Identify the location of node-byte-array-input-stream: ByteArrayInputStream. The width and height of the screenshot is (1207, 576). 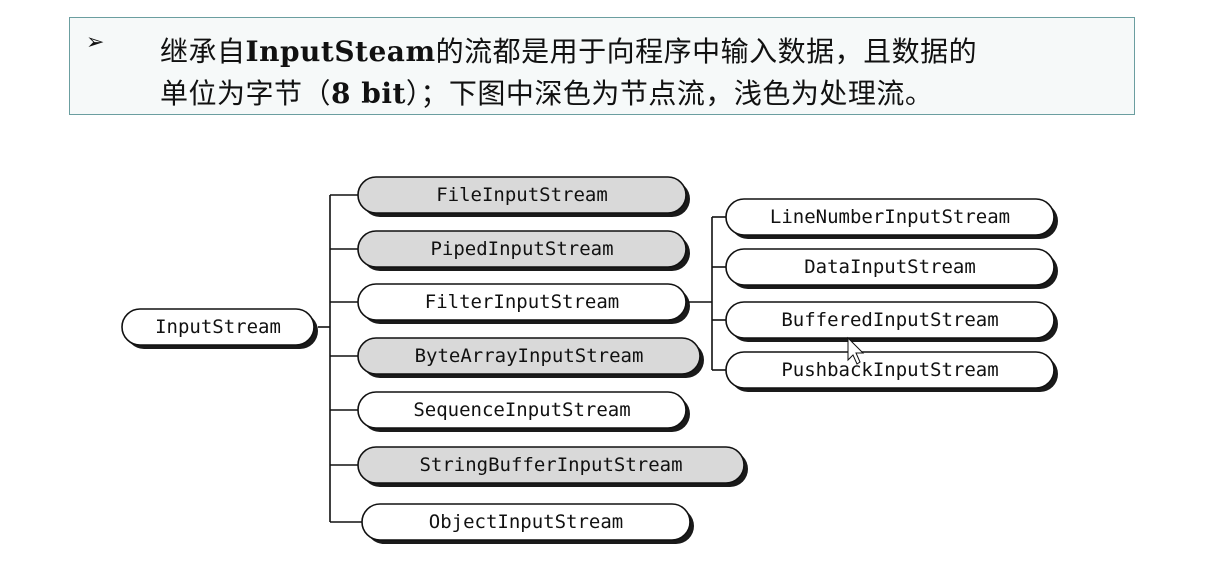
(530, 357).